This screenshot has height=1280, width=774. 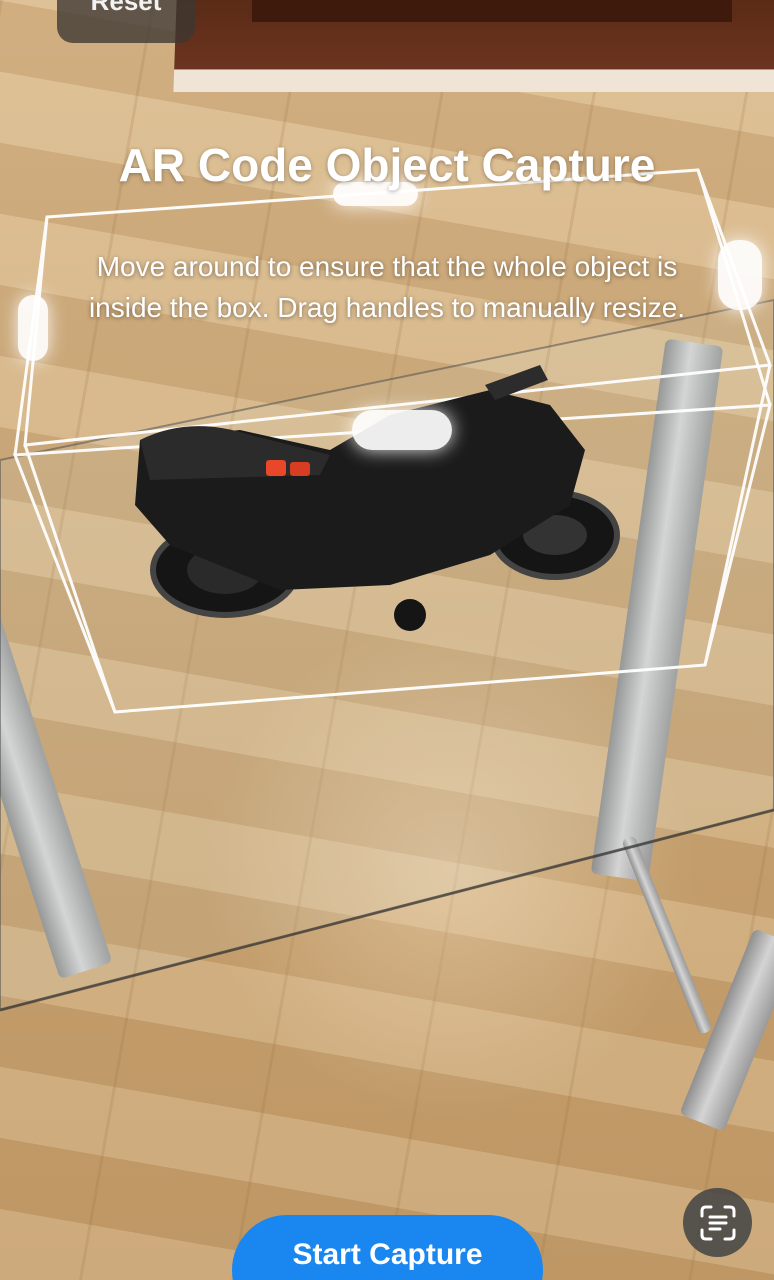 I want to click on bounding-box-handle-right, so click(x=740, y=275).